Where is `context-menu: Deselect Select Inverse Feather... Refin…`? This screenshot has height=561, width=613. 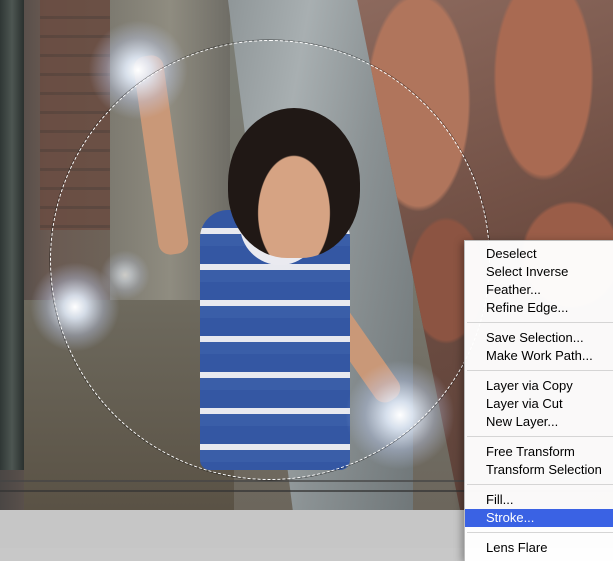
context-menu: Deselect Select Inverse Feather... Refin… is located at coordinates (538, 400).